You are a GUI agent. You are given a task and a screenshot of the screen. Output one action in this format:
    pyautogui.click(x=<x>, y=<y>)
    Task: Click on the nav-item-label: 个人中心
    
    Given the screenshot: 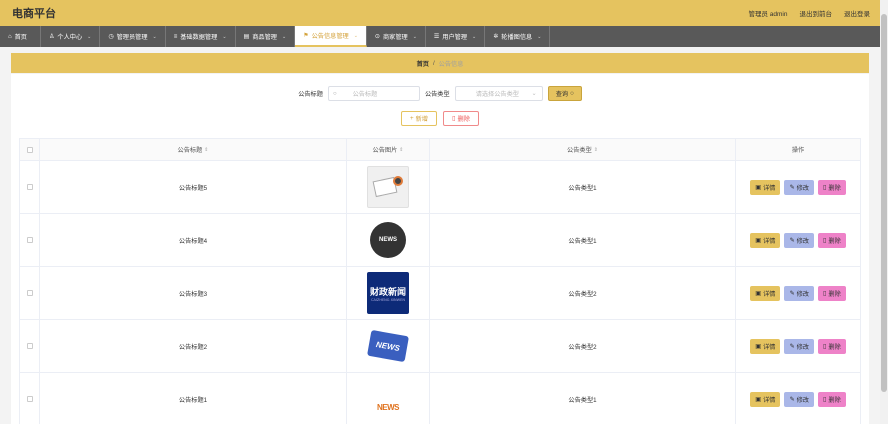 What is the action you would take?
    pyautogui.click(x=70, y=37)
    